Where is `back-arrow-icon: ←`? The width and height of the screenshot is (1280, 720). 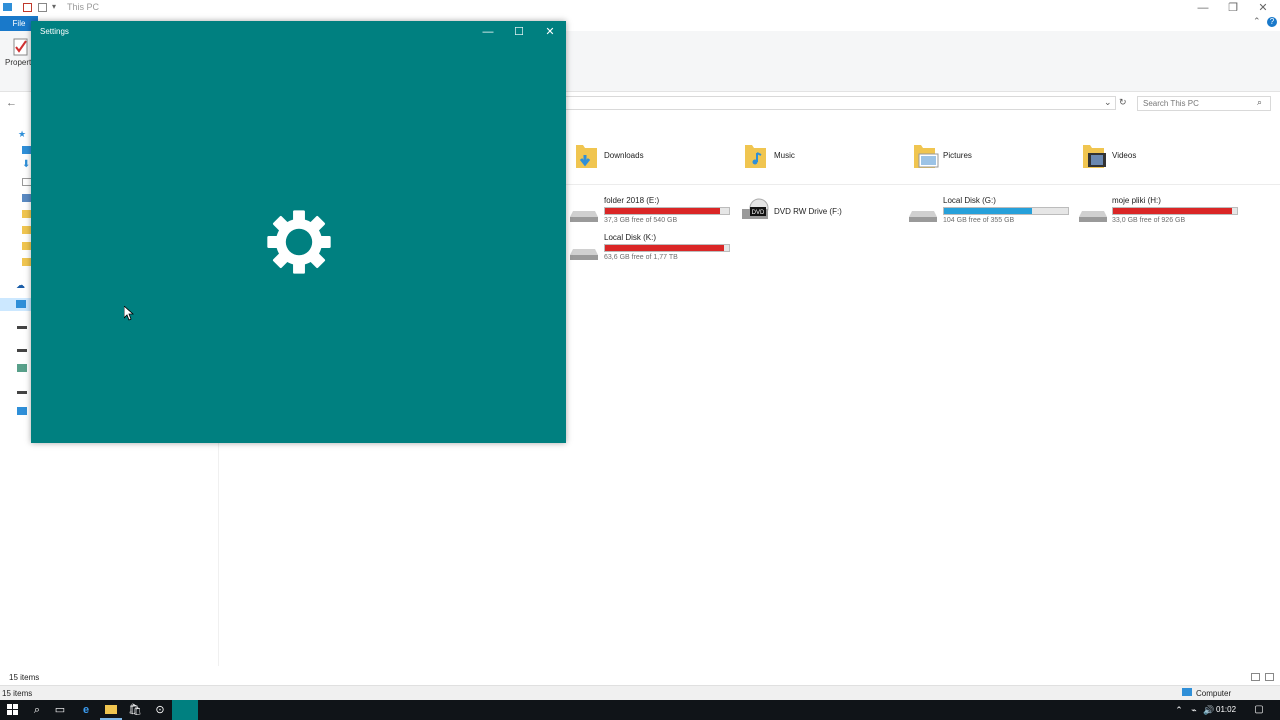 back-arrow-icon: ← is located at coordinates (11, 103).